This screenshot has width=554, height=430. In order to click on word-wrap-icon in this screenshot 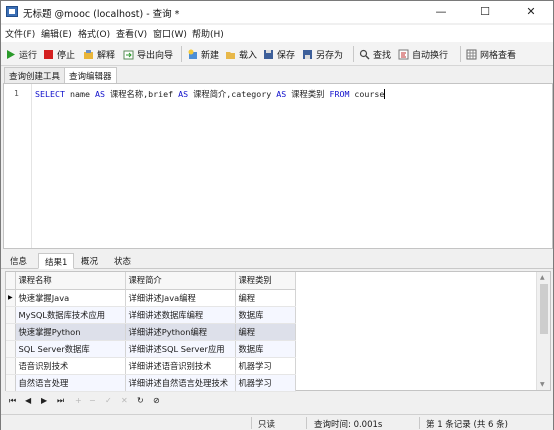, I will do `click(403, 54)`.